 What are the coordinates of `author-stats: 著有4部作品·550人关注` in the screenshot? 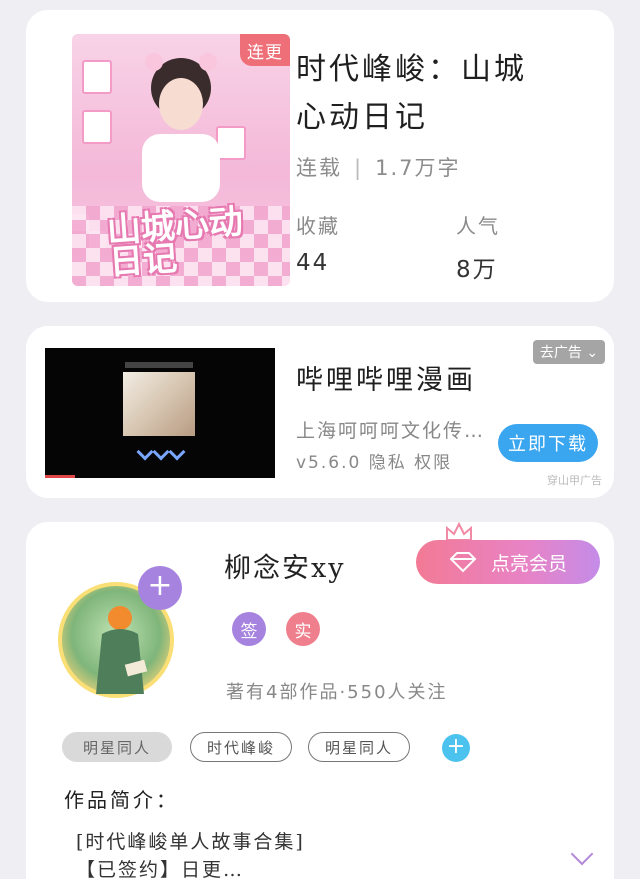 It's located at (337, 692).